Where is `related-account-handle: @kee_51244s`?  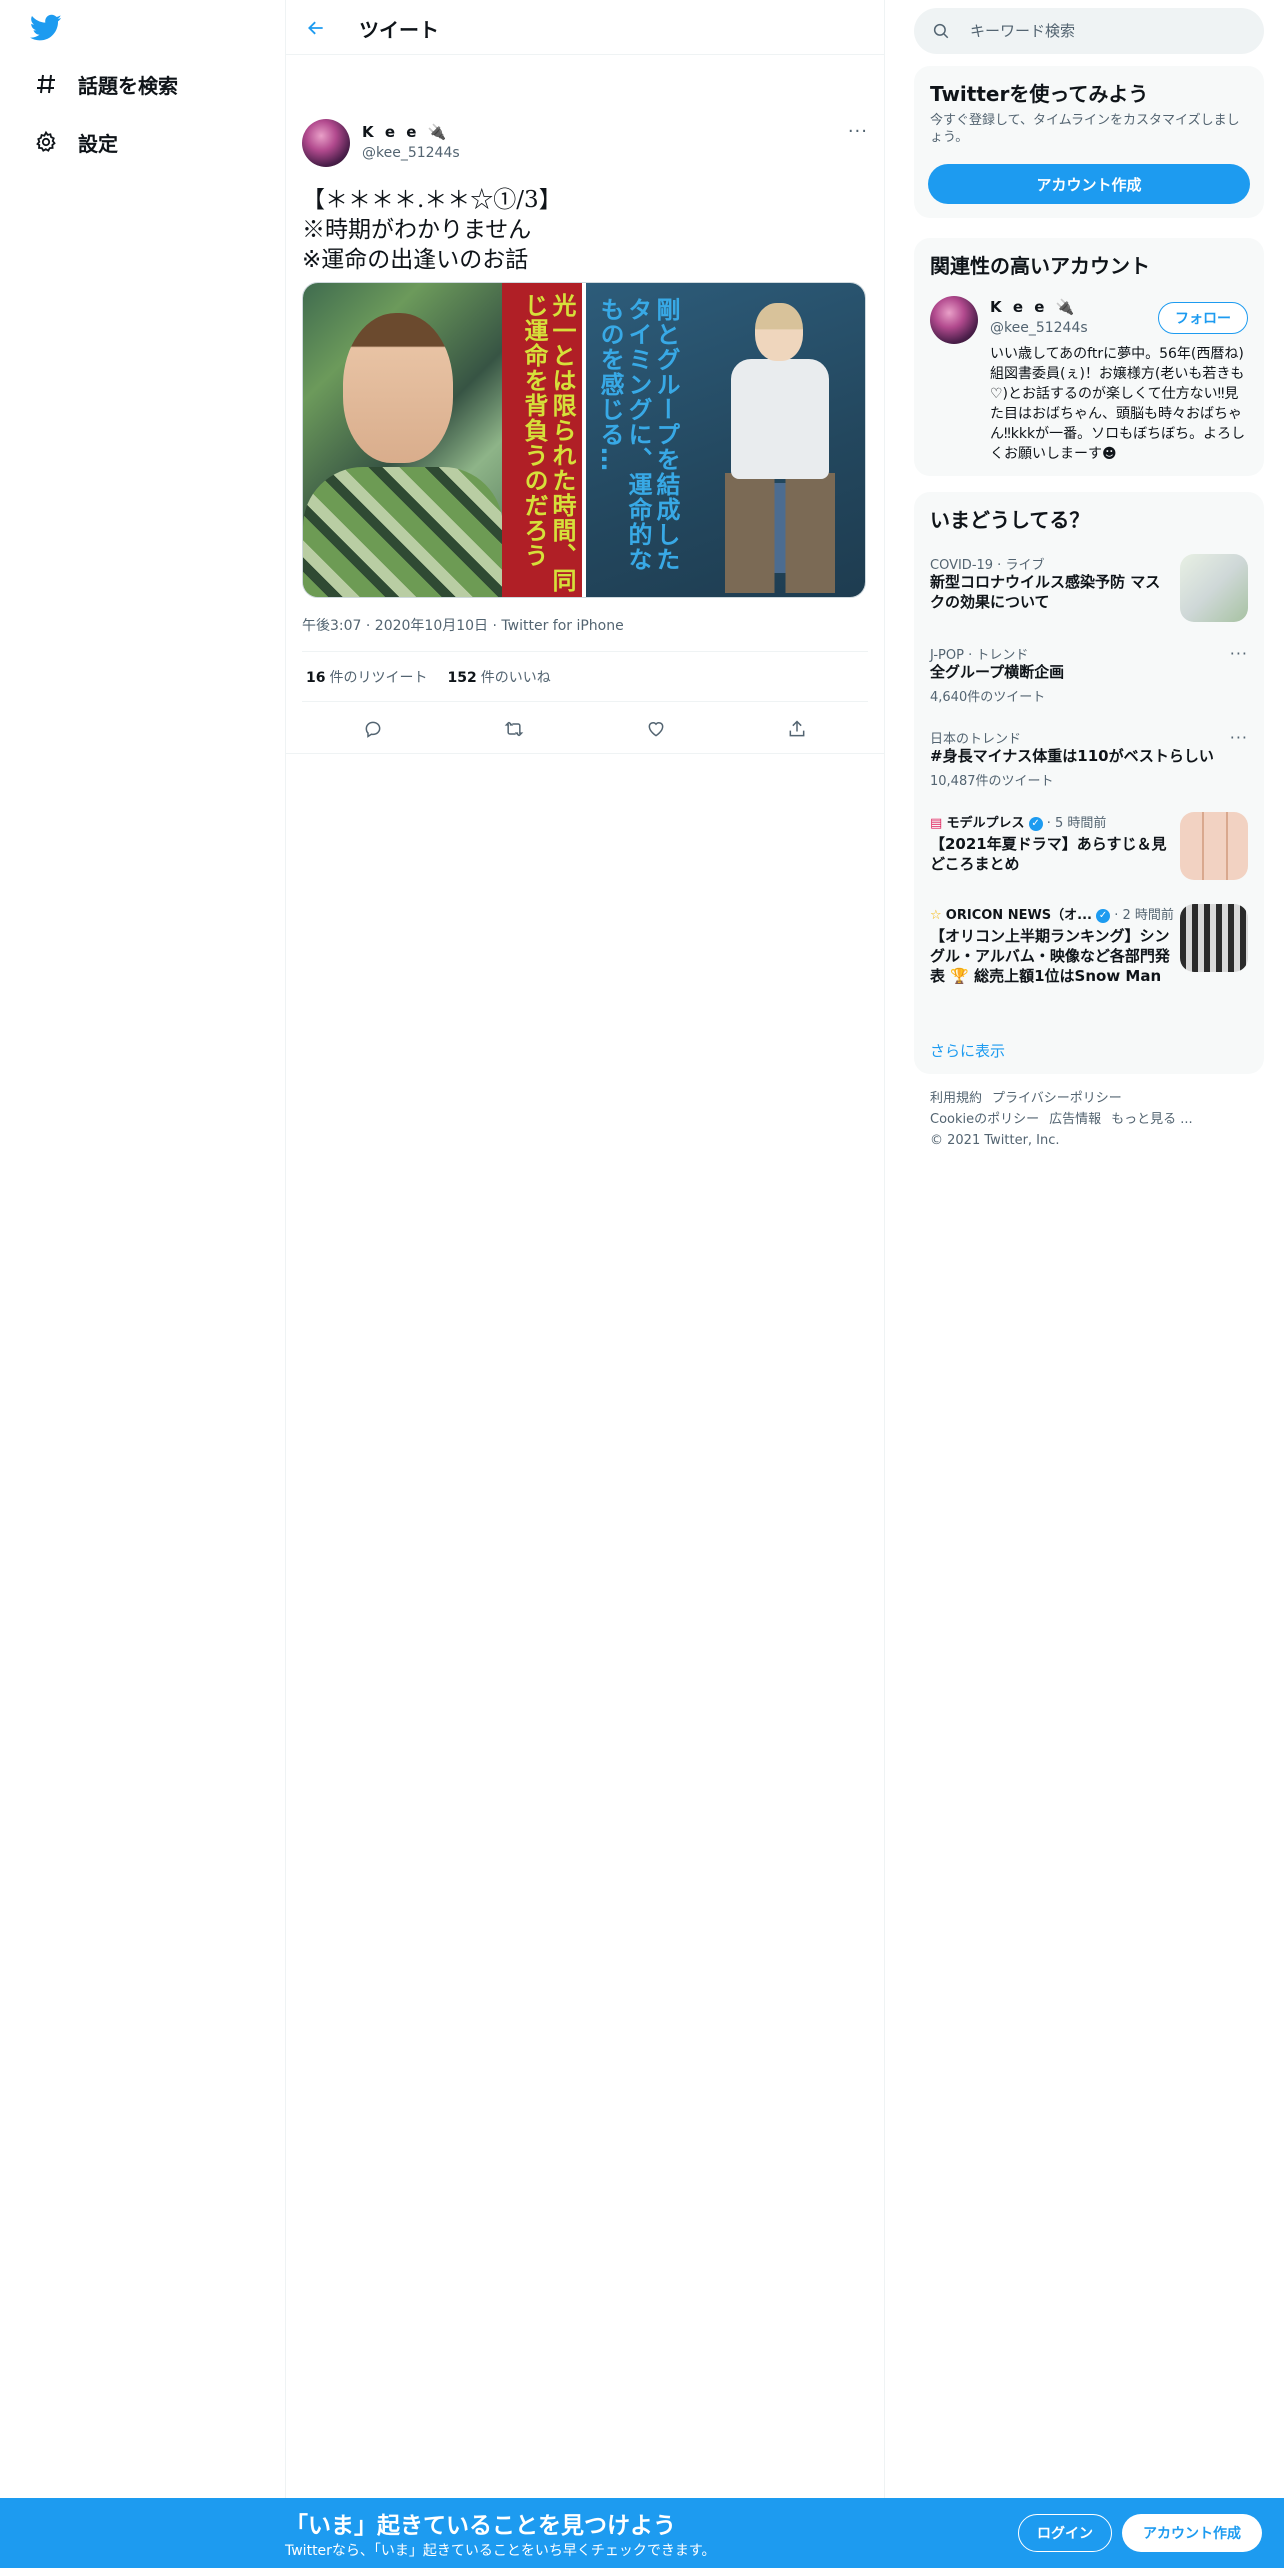
related-account-handle: @kee_51244s is located at coordinates (1039, 328).